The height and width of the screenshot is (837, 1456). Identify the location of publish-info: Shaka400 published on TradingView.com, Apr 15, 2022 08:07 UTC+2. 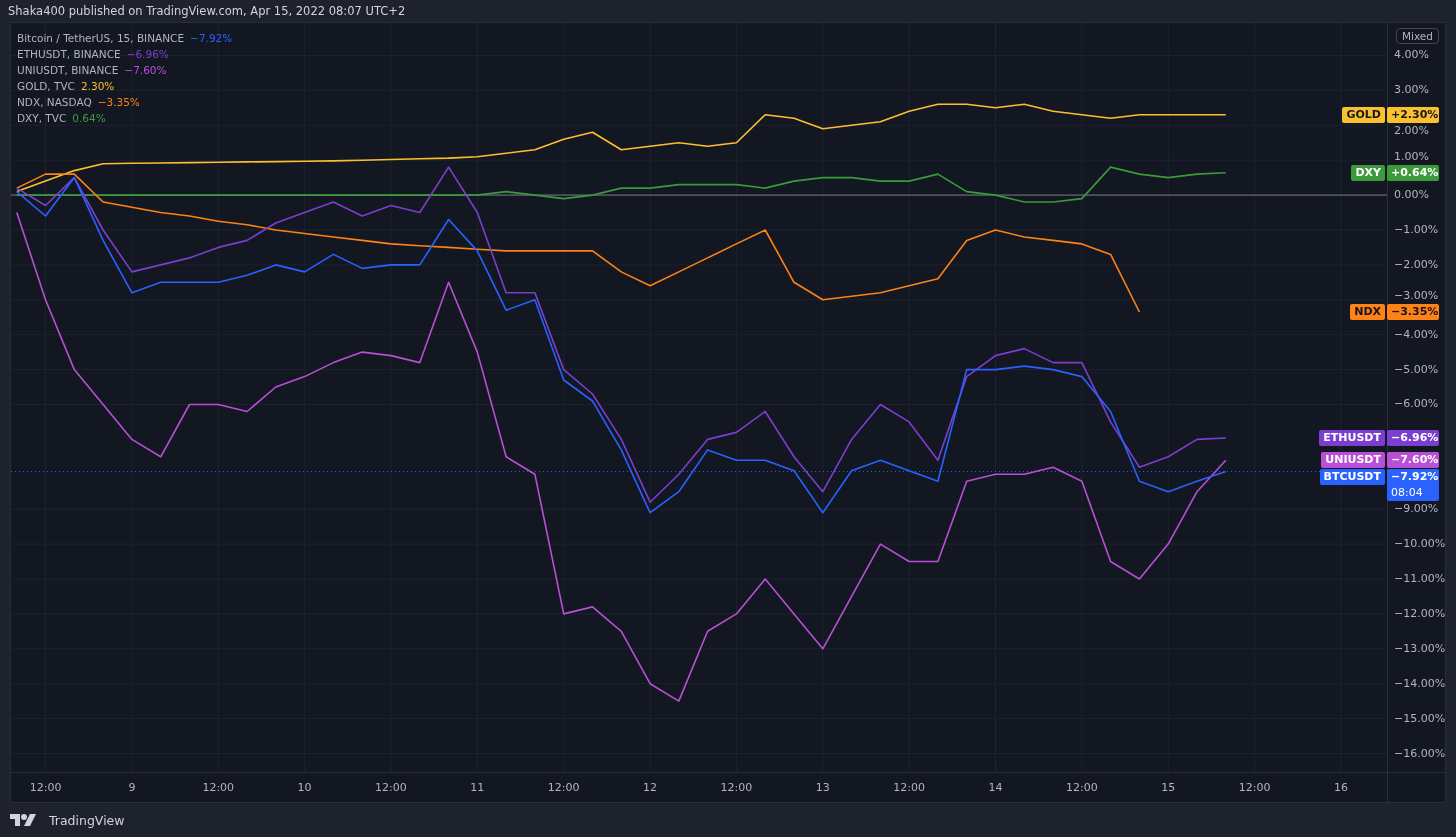
(207, 11).